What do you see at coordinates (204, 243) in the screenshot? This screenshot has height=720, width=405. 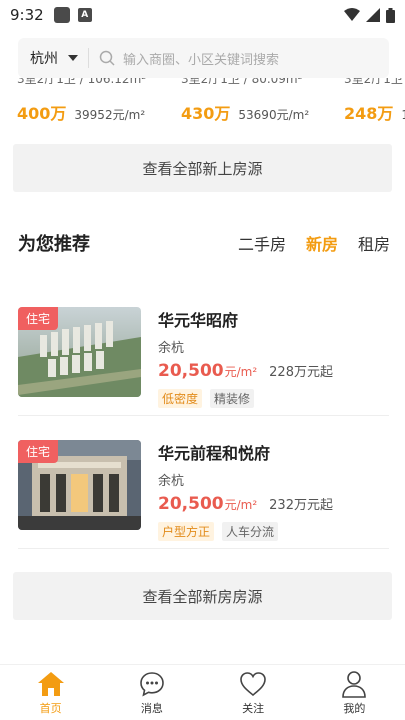 I see `recommend-header: 为您推荐 二手房 新房 租房` at bounding box center [204, 243].